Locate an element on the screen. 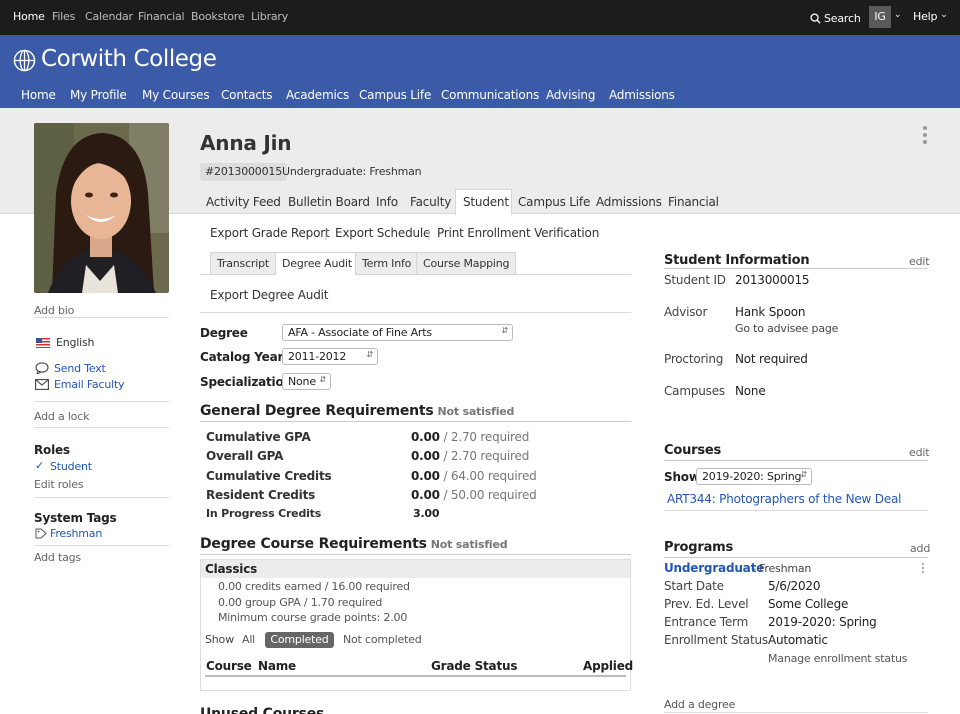 The image size is (960, 714). tab-student: Student is located at coordinates (486, 202).